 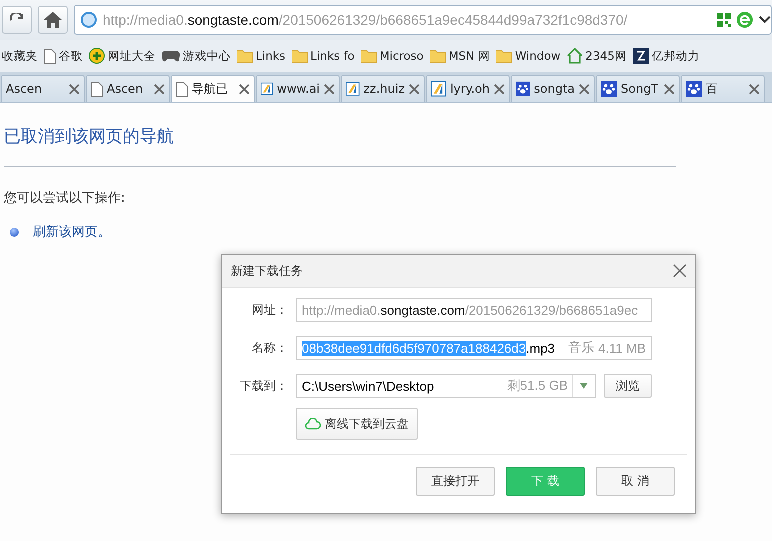 What do you see at coordinates (357, 424) in the screenshot?
I see `cloud-download-button: 离线下载到云盘` at bounding box center [357, 424].